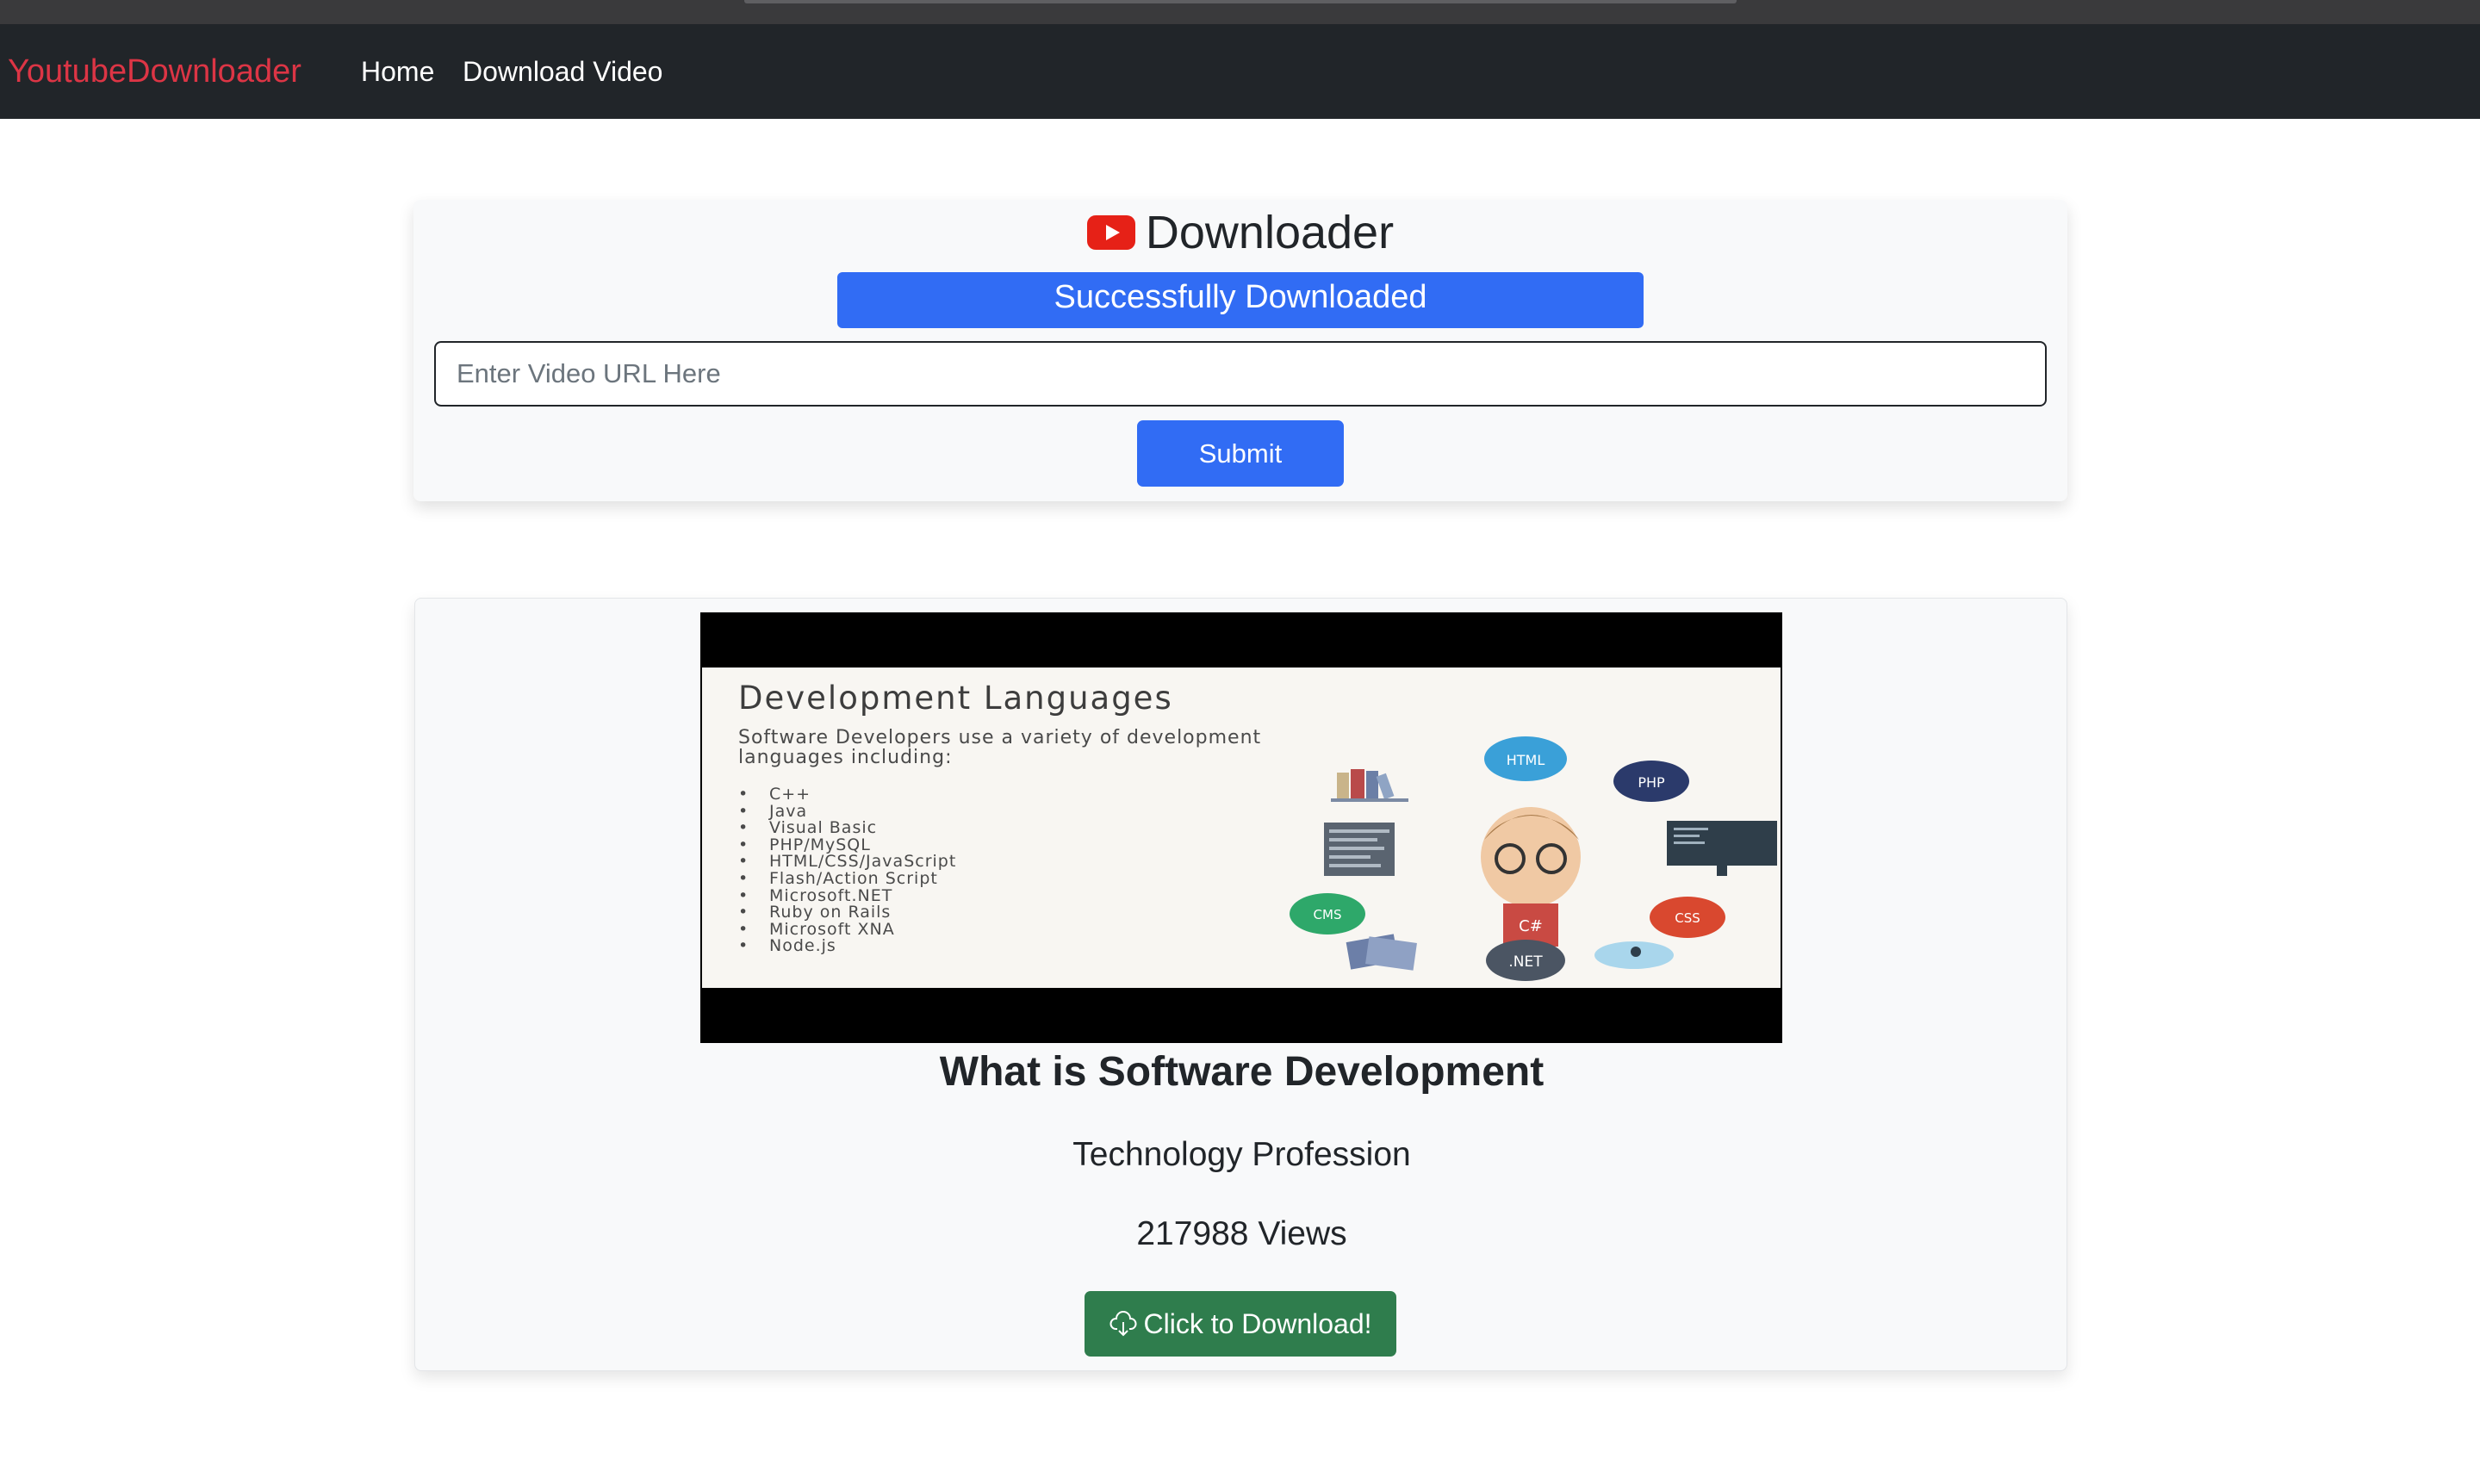 The image size is (2480, 1484). Describe the element at coordinates (1240, 71) in the screenshot. I see `navbar: YoutubeDownloader Home Download Video` at that location.